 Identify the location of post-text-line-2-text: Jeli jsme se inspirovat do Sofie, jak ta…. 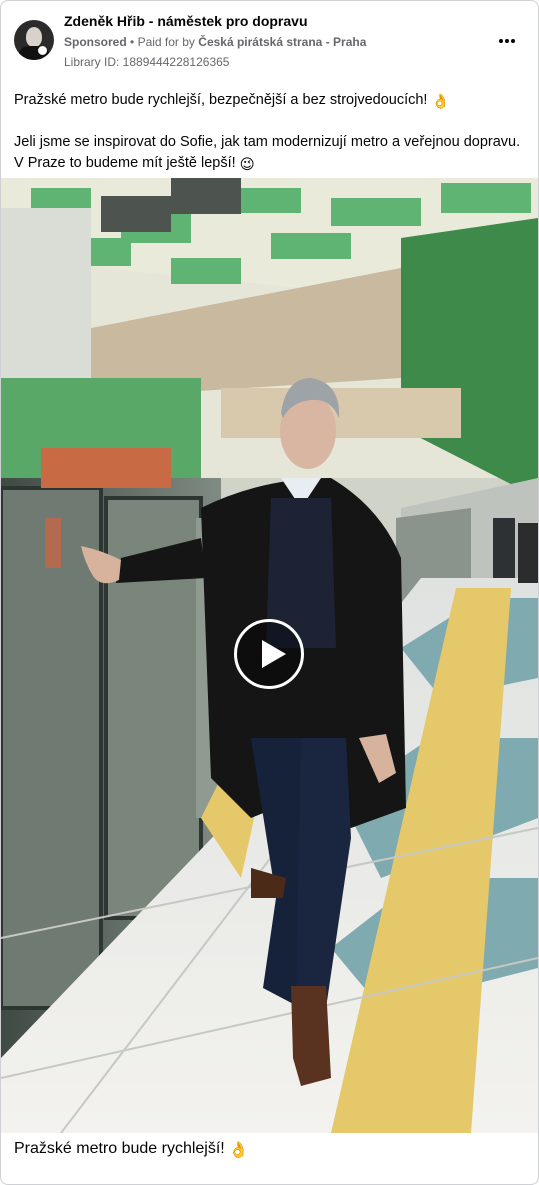
(267, 152).